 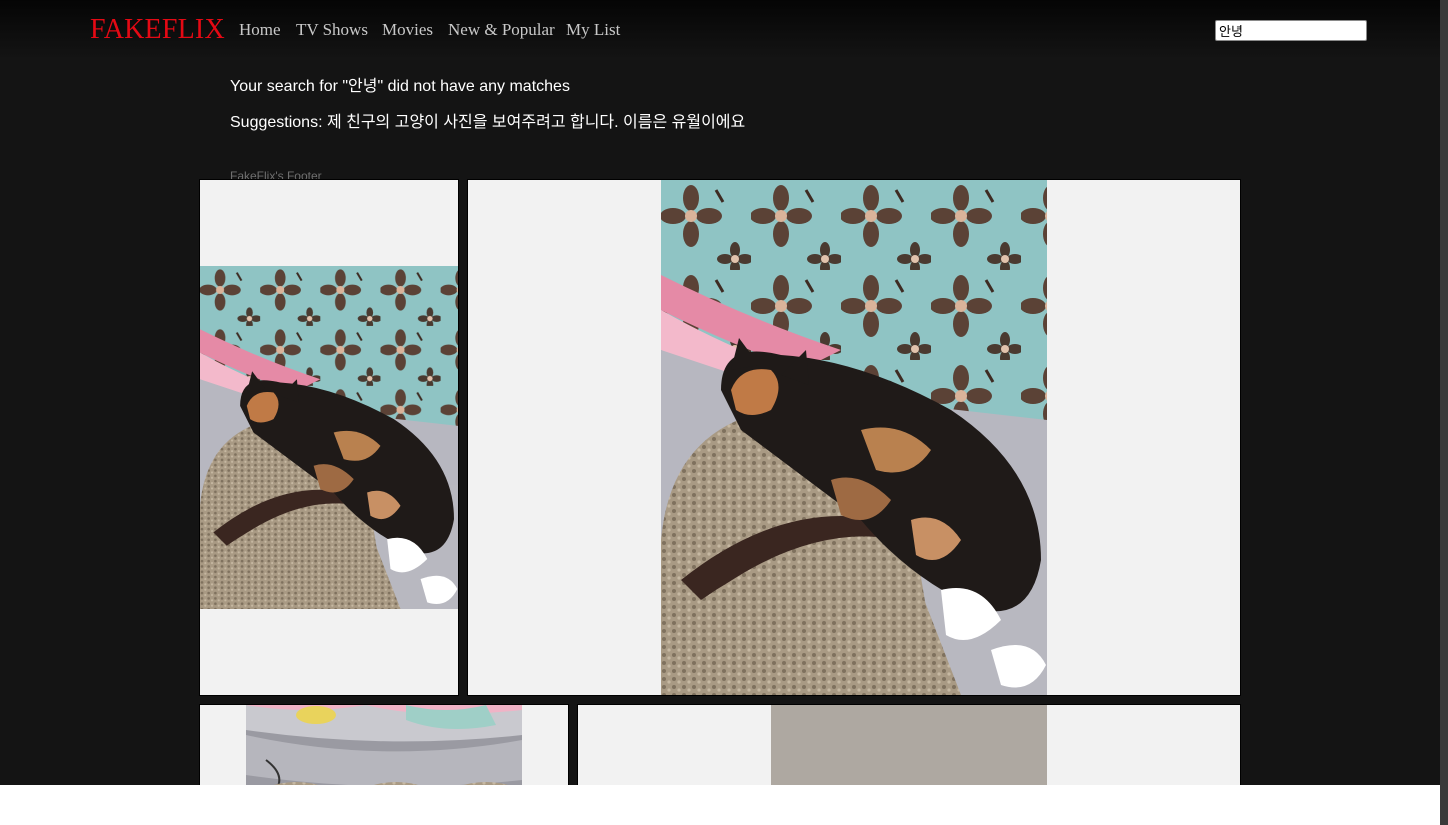 I want to click on nav-my-list-link: My List, so click(x=593, y=30).